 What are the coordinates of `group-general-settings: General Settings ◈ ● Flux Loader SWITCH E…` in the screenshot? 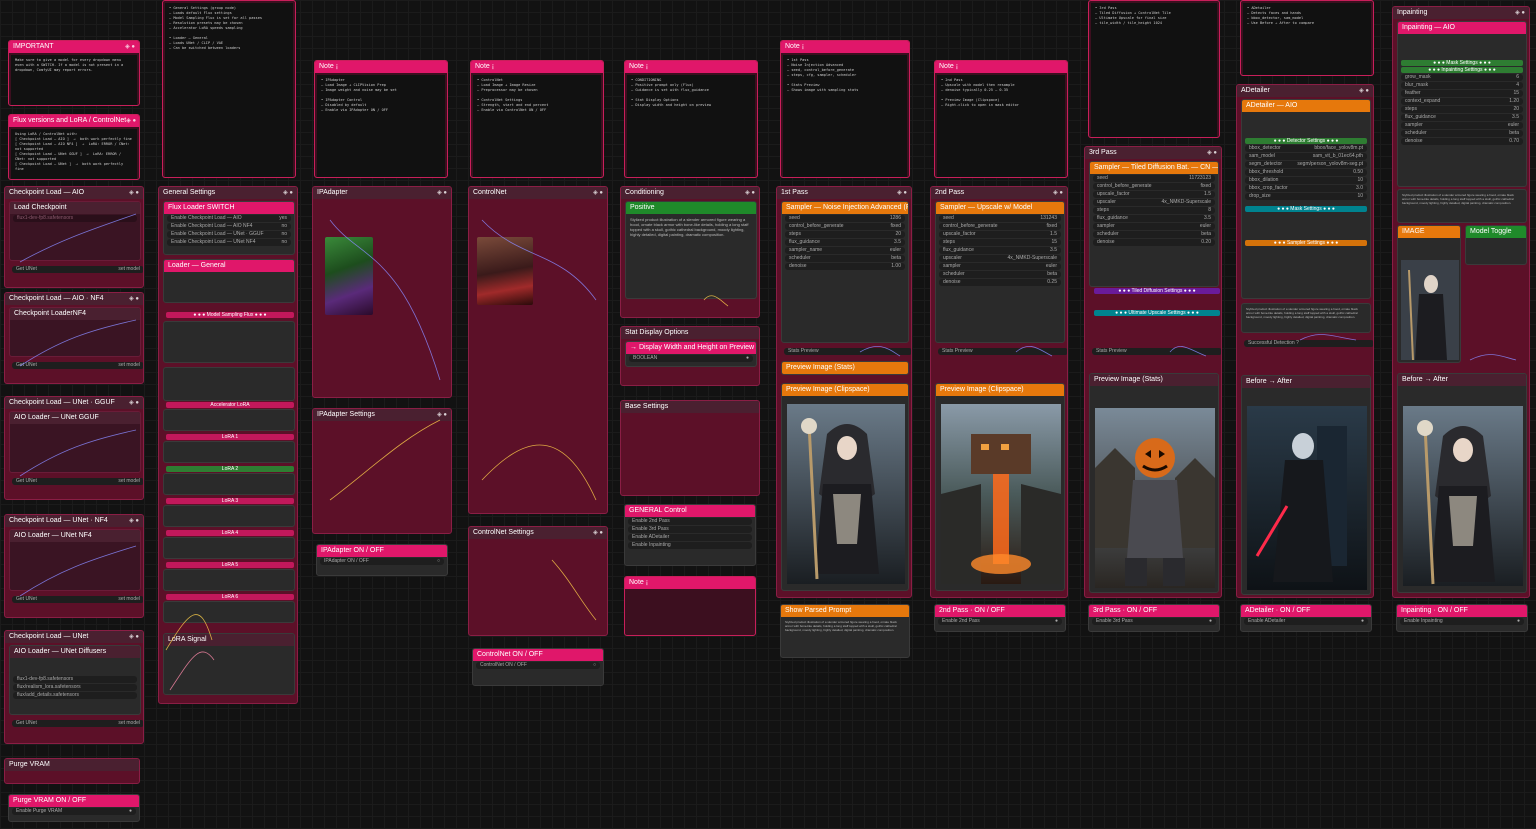 It's located at (228, 445).